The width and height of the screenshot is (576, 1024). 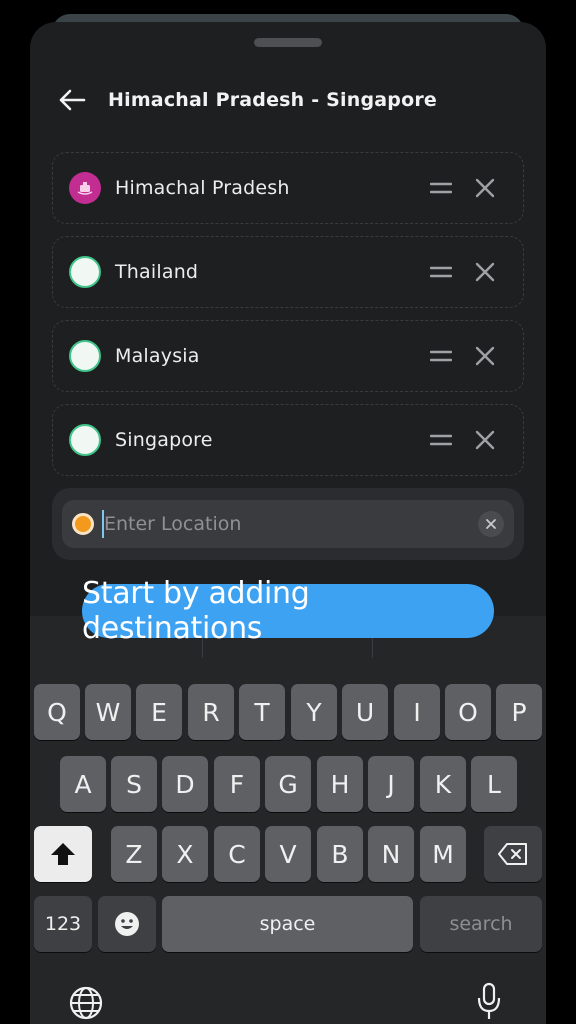 I want to click on stop-item: Himachal Pradesh, so click(x=288, y=188).